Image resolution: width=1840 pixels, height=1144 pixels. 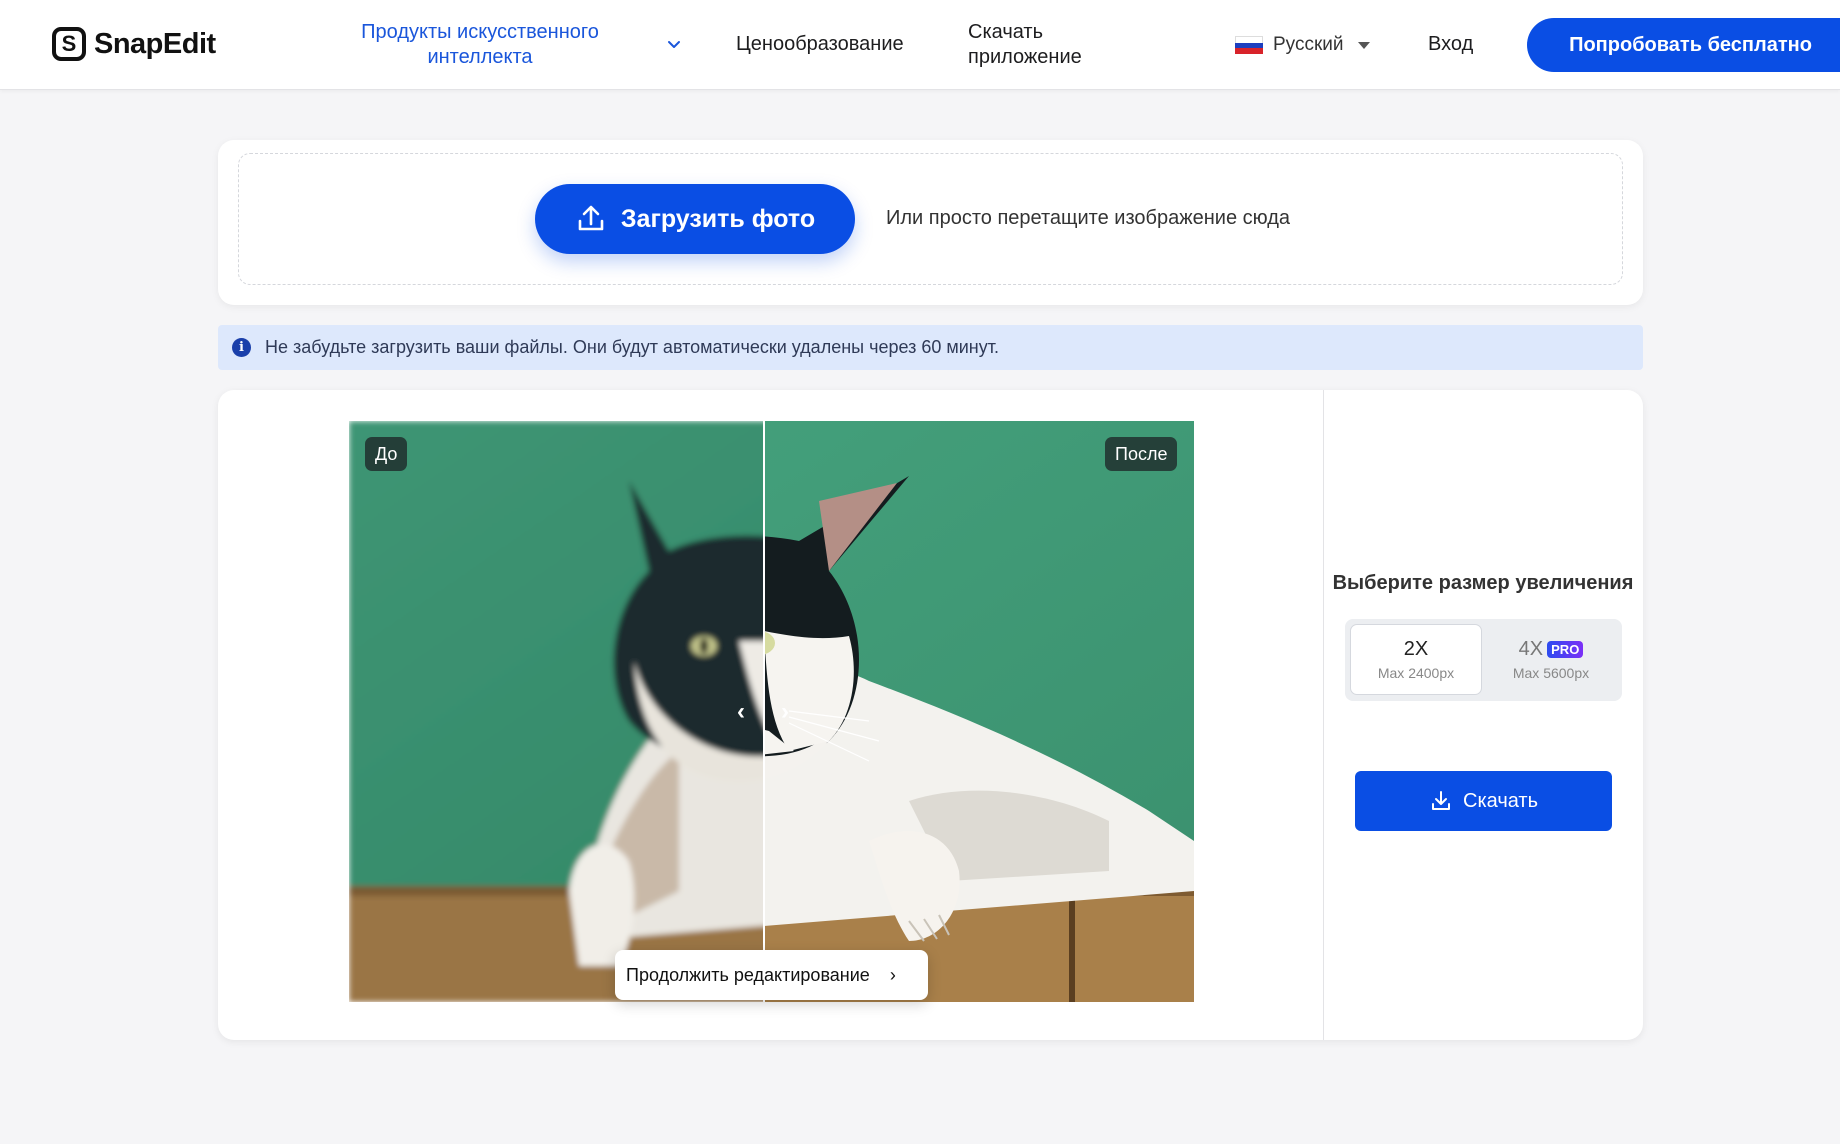 What do you see at coordinates (1249, 45) in the screenshot?
I see `russia-flag-icon` at bounding box center [1249, 45].